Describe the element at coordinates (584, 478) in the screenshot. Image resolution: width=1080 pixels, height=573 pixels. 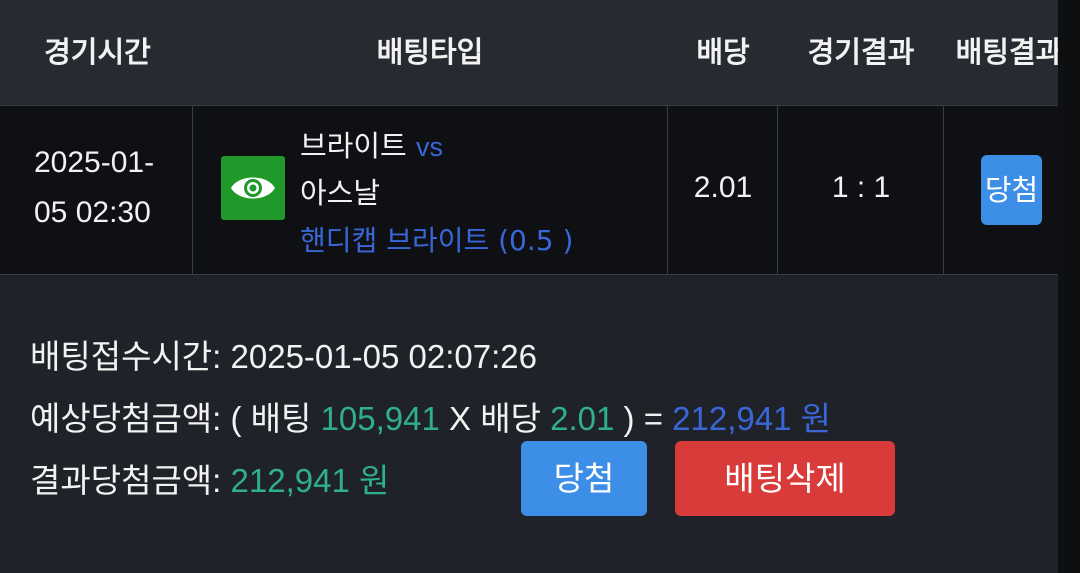
I see `win-button: 당첨` at that location.